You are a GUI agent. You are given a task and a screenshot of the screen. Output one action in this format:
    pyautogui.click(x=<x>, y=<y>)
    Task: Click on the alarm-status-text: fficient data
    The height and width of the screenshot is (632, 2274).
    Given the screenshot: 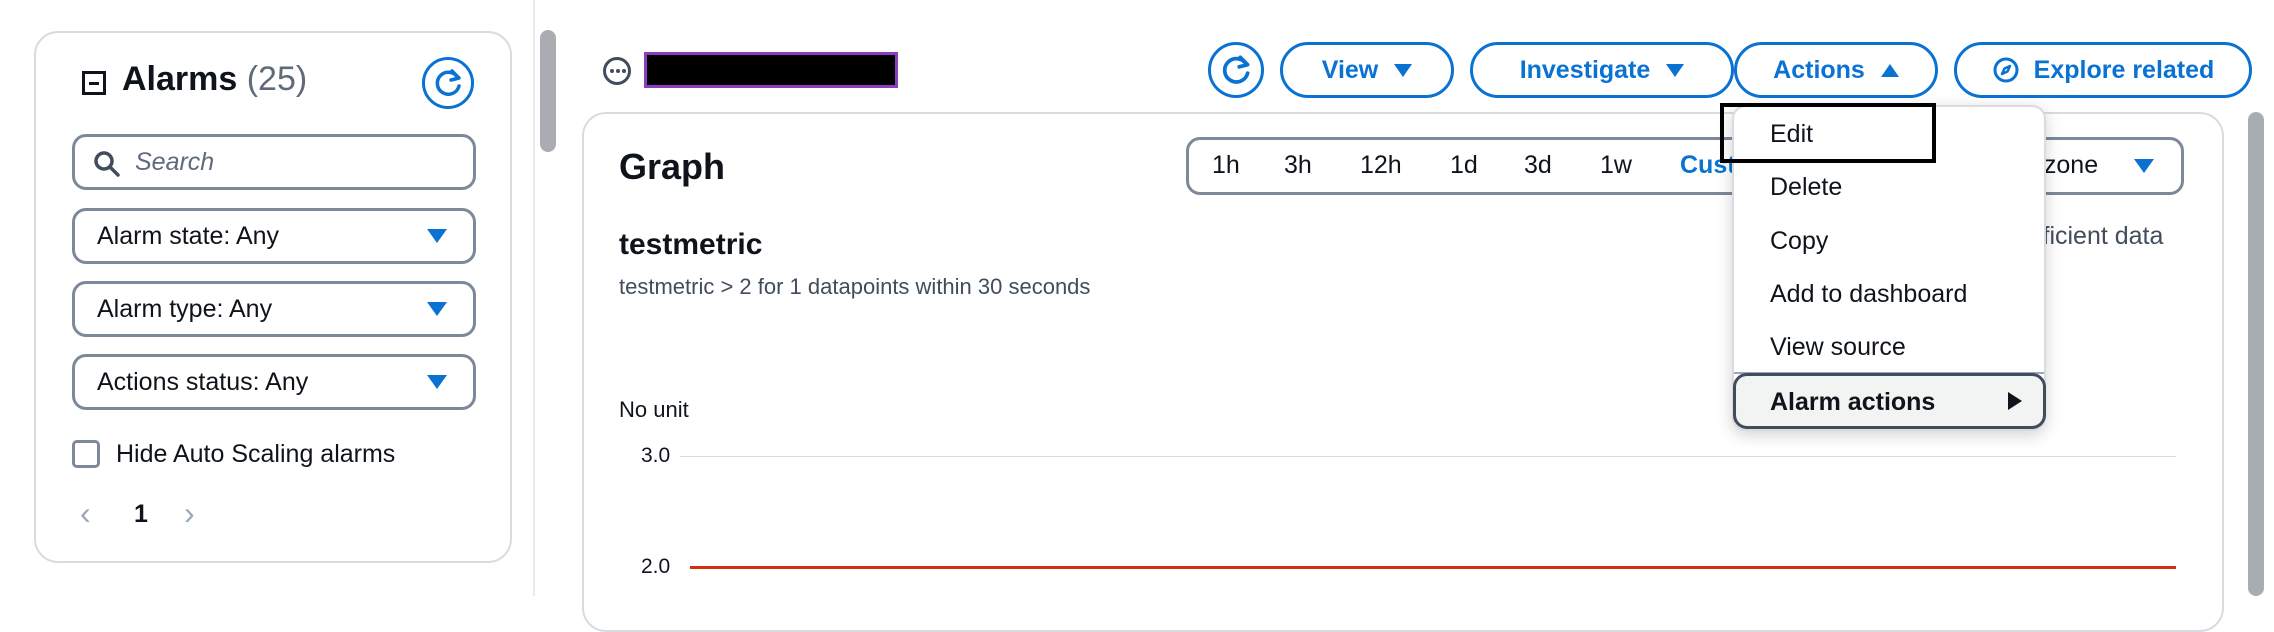 What is the action you would take?
    pyautogui.click(x=2100, y=236)
    